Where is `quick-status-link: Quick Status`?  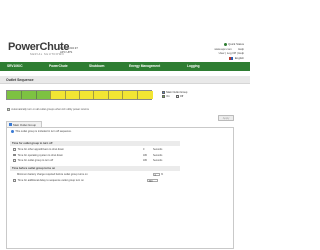 quick-status-link: Quick Status is located at coordinates (233, 44).